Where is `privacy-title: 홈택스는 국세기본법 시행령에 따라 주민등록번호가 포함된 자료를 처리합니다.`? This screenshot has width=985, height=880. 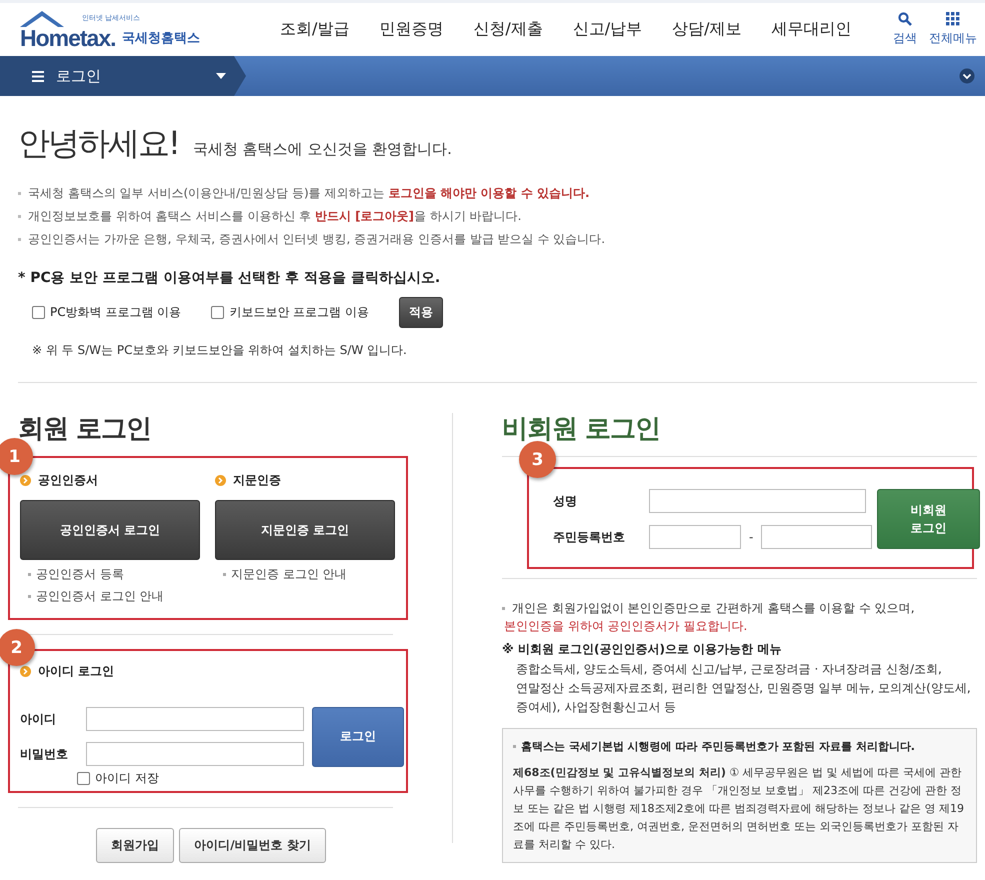
privacy-title: 홈택스는 국세기본법 시행령에 따라 주민등록번호가 포함된 자료를 처리합니다. is located at coordinates (739, 746).